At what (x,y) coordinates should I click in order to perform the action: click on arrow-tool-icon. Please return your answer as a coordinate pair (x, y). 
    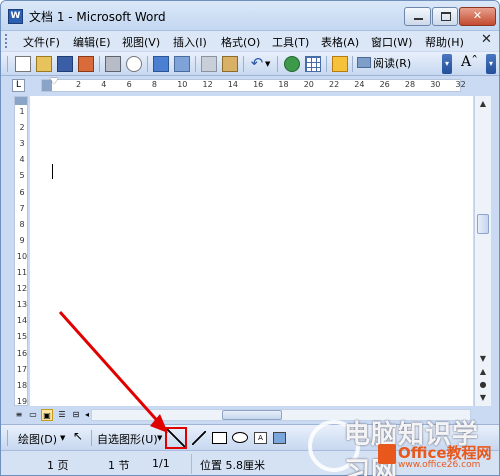
    Looking at the image, I should click on (199, 438).